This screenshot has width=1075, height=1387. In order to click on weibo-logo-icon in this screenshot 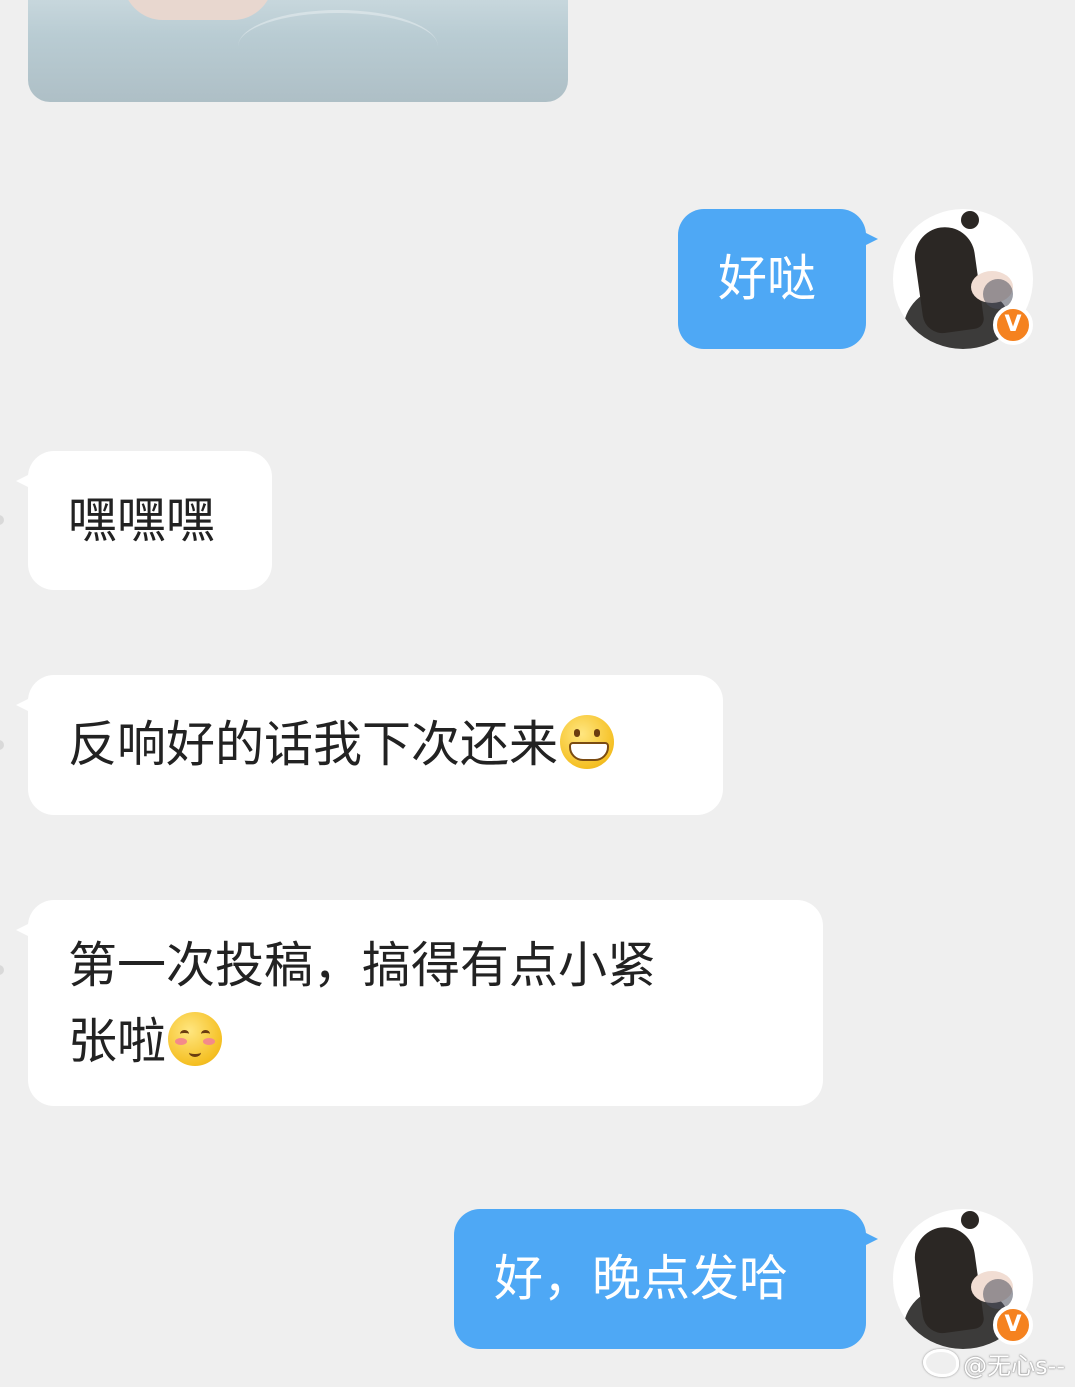, I will do `click(941, 1363)`.